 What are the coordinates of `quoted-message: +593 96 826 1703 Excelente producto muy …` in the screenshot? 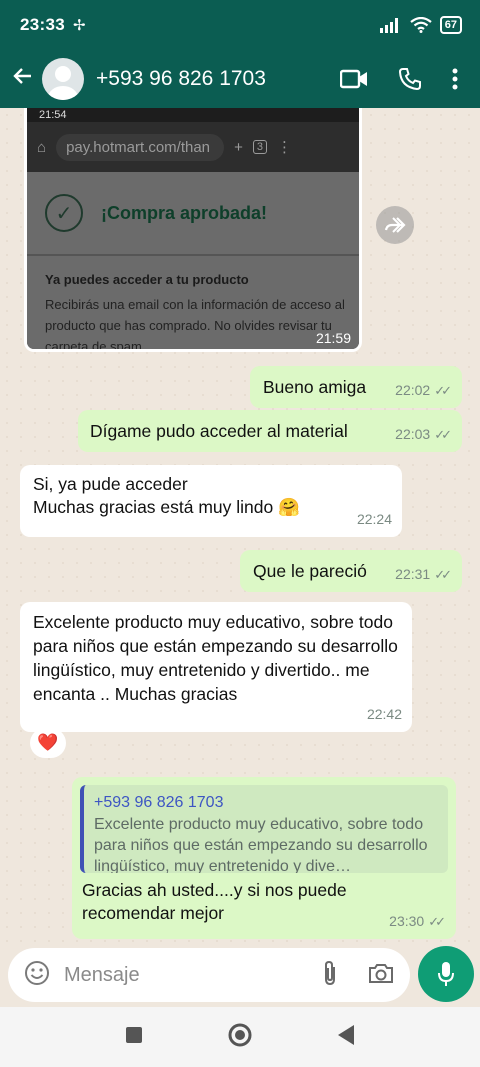 It's located at (264, 829).